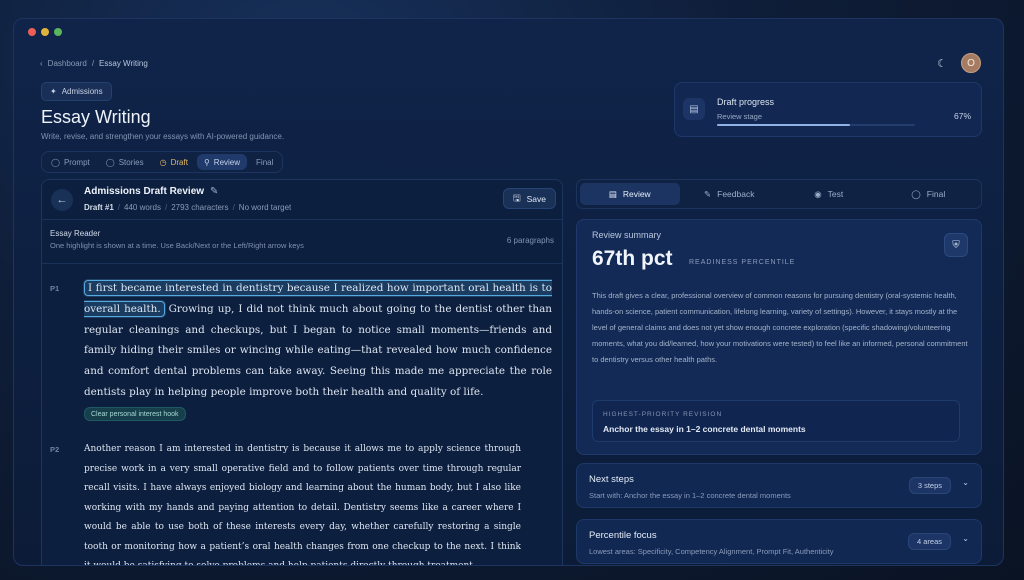 The image size is (1024, 580). I want to click on close-window-button, so click(32, 32).